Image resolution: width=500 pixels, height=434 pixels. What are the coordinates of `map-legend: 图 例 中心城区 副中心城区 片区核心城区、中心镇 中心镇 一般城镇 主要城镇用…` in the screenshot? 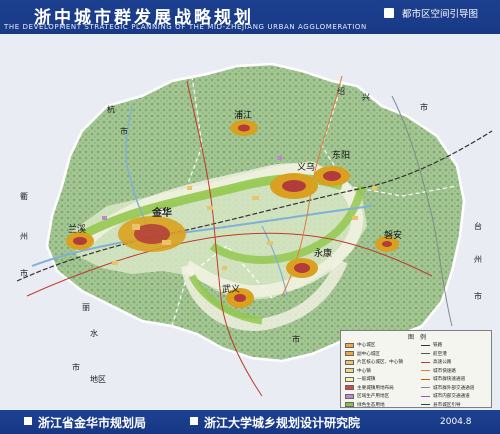 It's located at (416, 369).